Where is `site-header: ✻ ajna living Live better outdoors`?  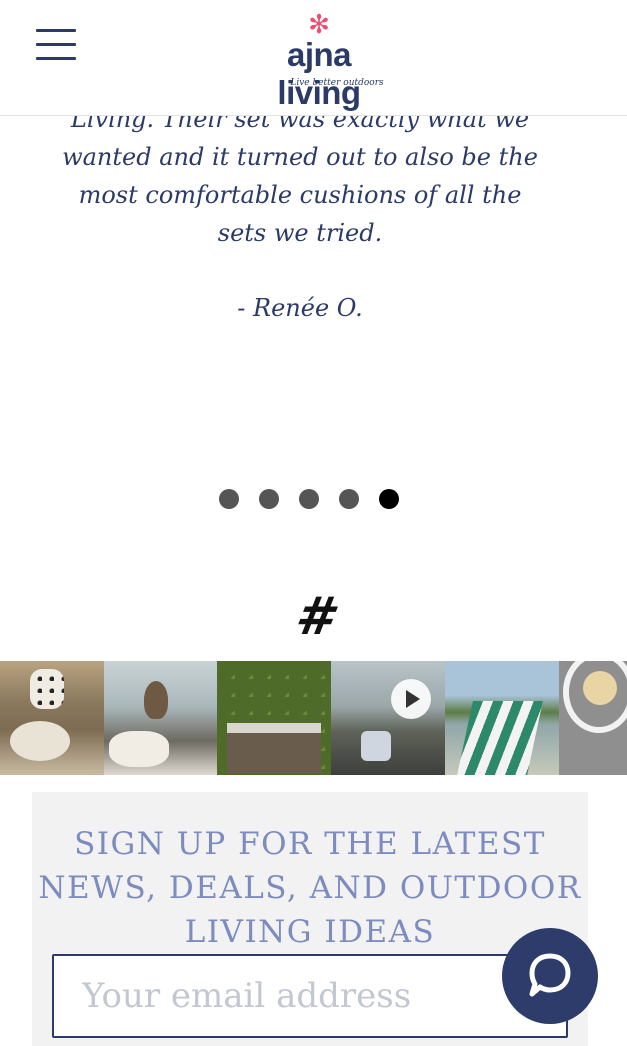 site-header: ✻ ajna living Live better outdoors is located at coordinates (313, 58).